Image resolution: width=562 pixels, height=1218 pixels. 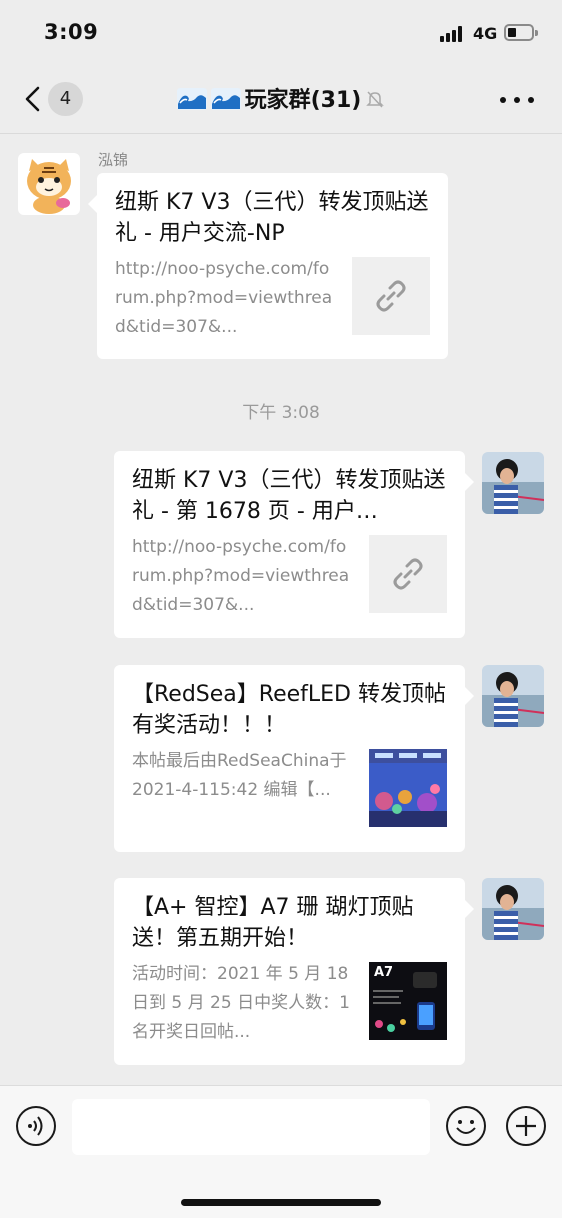 I want to click on emoji-button, so click(x=466, y=1126).